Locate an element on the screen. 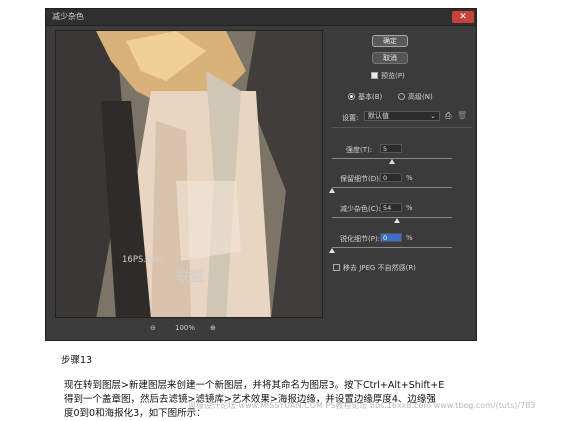 Image resolution: width=574 pixels, height=421 pixels. cancel-button: 取消 is located at coordinates (390, 58).